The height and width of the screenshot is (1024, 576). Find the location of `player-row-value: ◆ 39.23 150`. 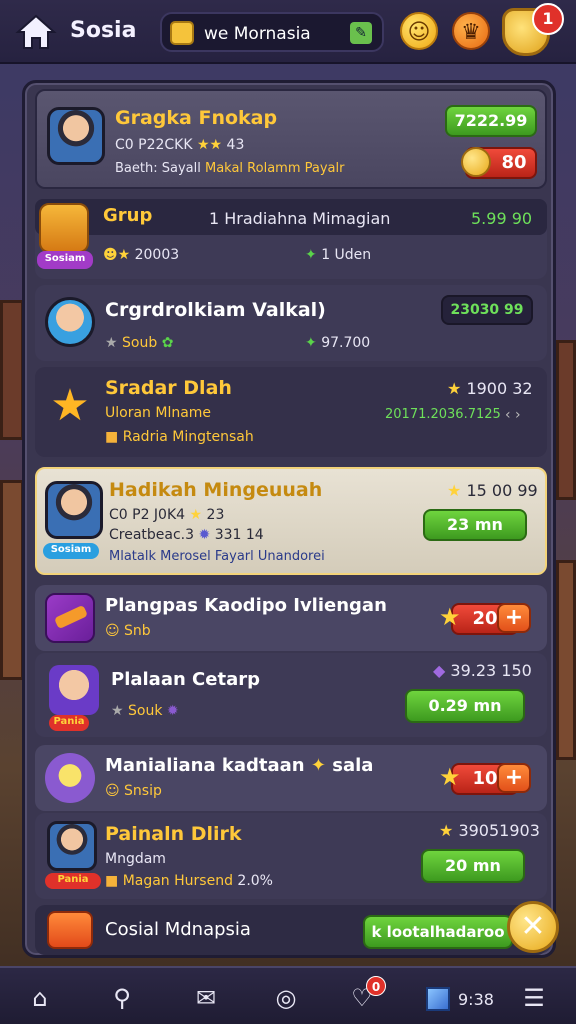

player-row-value: ◆ 39.23 150 is located at coordinates (482, 670).